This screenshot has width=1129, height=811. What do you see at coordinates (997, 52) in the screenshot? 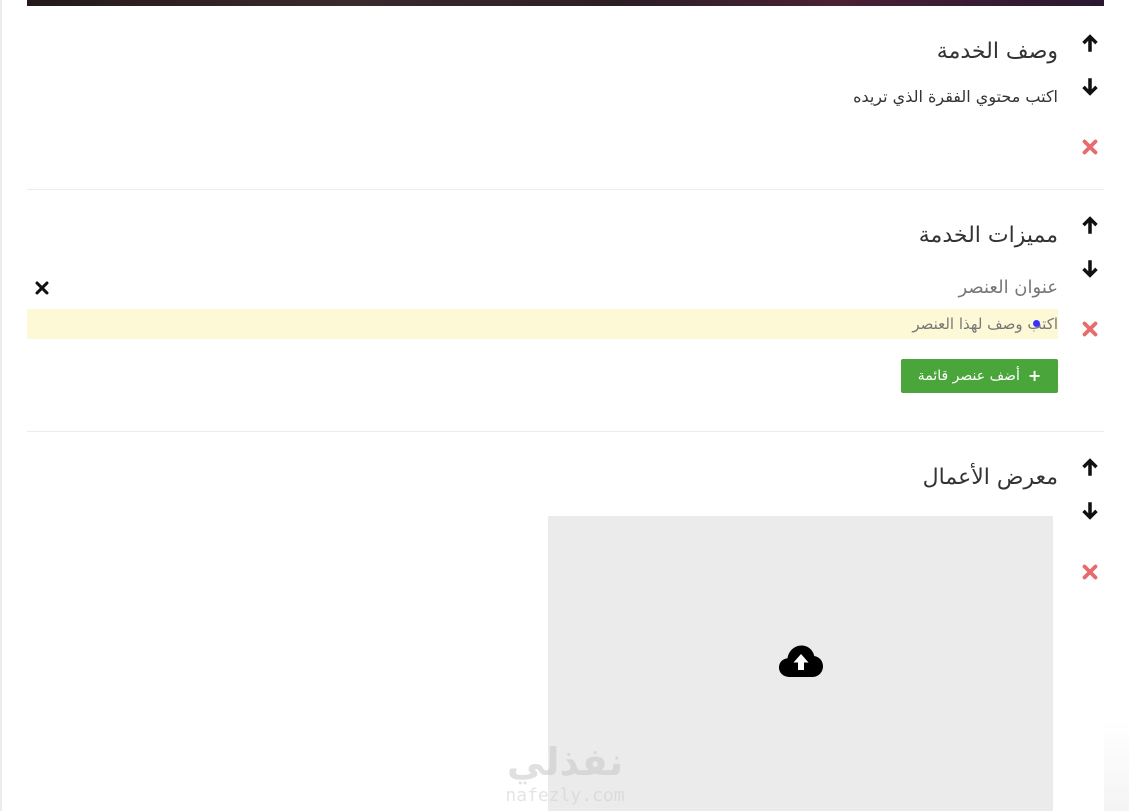
I see `section-title: وصف الخدمة` at bounding box center [997, 52].